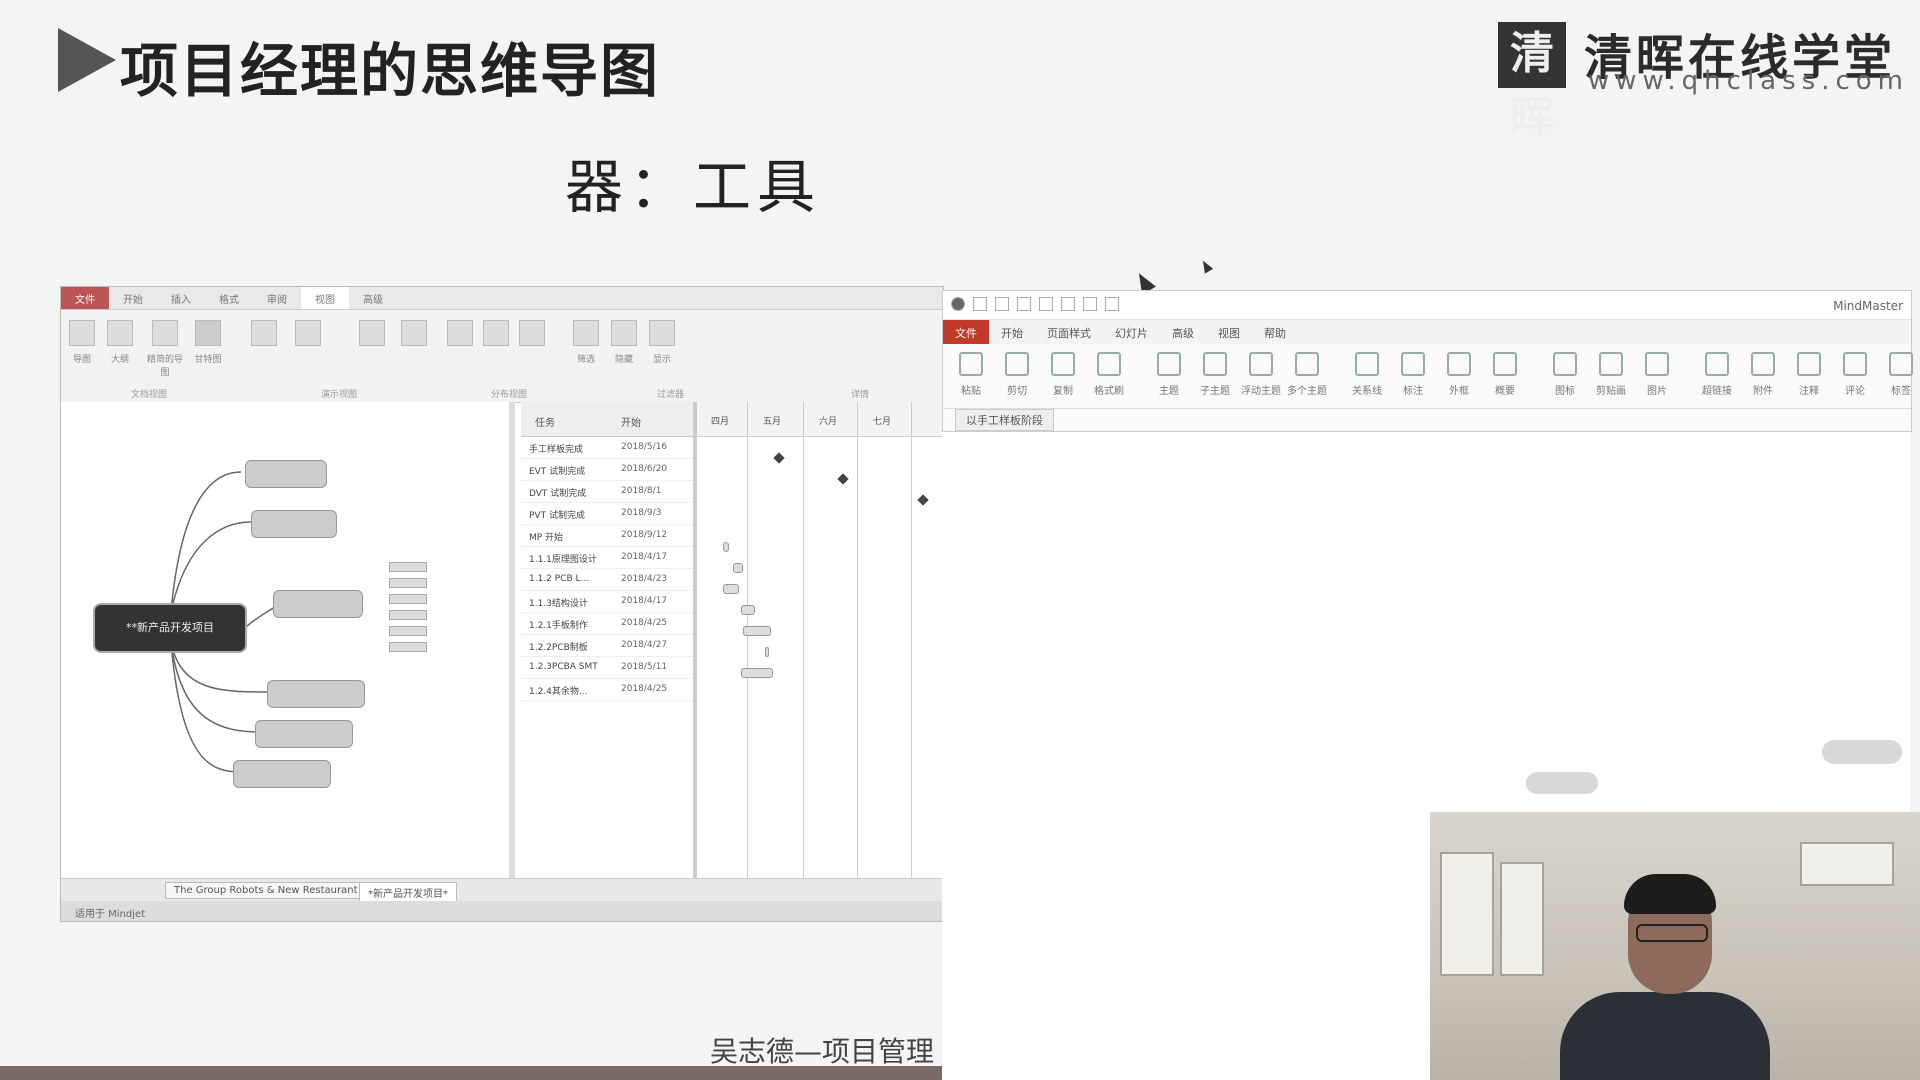 This screenshot has height=1080, width=1920. Describe the element at coordinates (1275, 332) in the screenshot. I see `ms-menu-help: 帮助` at that location.